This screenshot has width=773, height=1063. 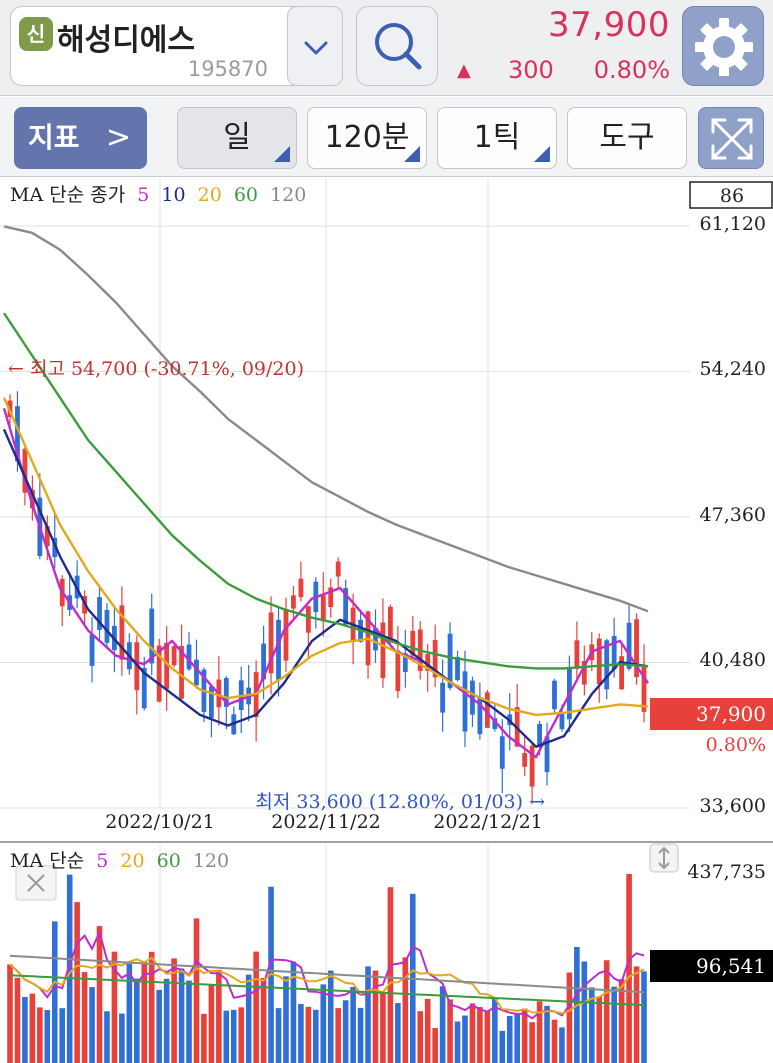 I want to click on x-axis-label: 2022/10/21, so click(x=160, y=822).